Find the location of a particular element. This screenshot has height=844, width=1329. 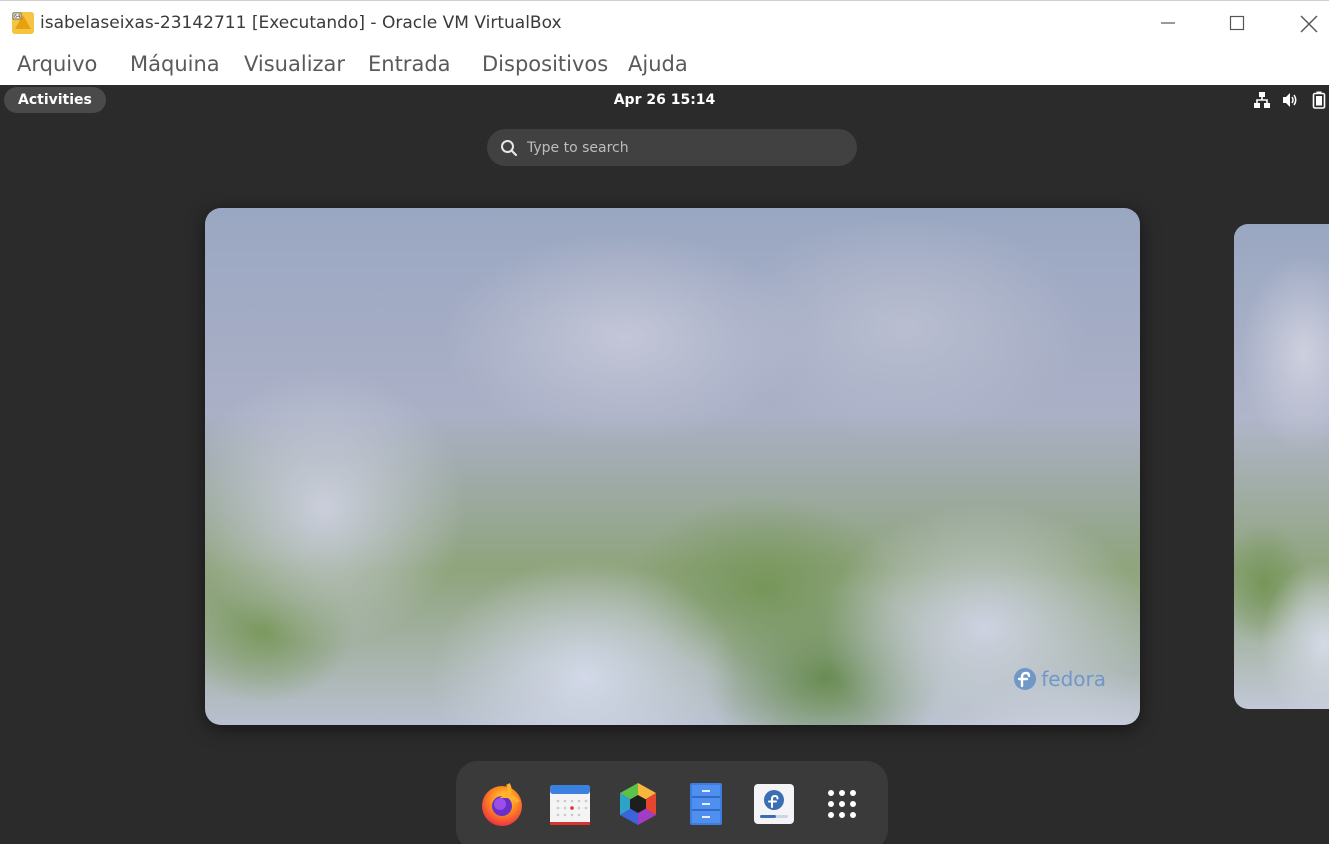

search-input is located at coordinates (682, 147).